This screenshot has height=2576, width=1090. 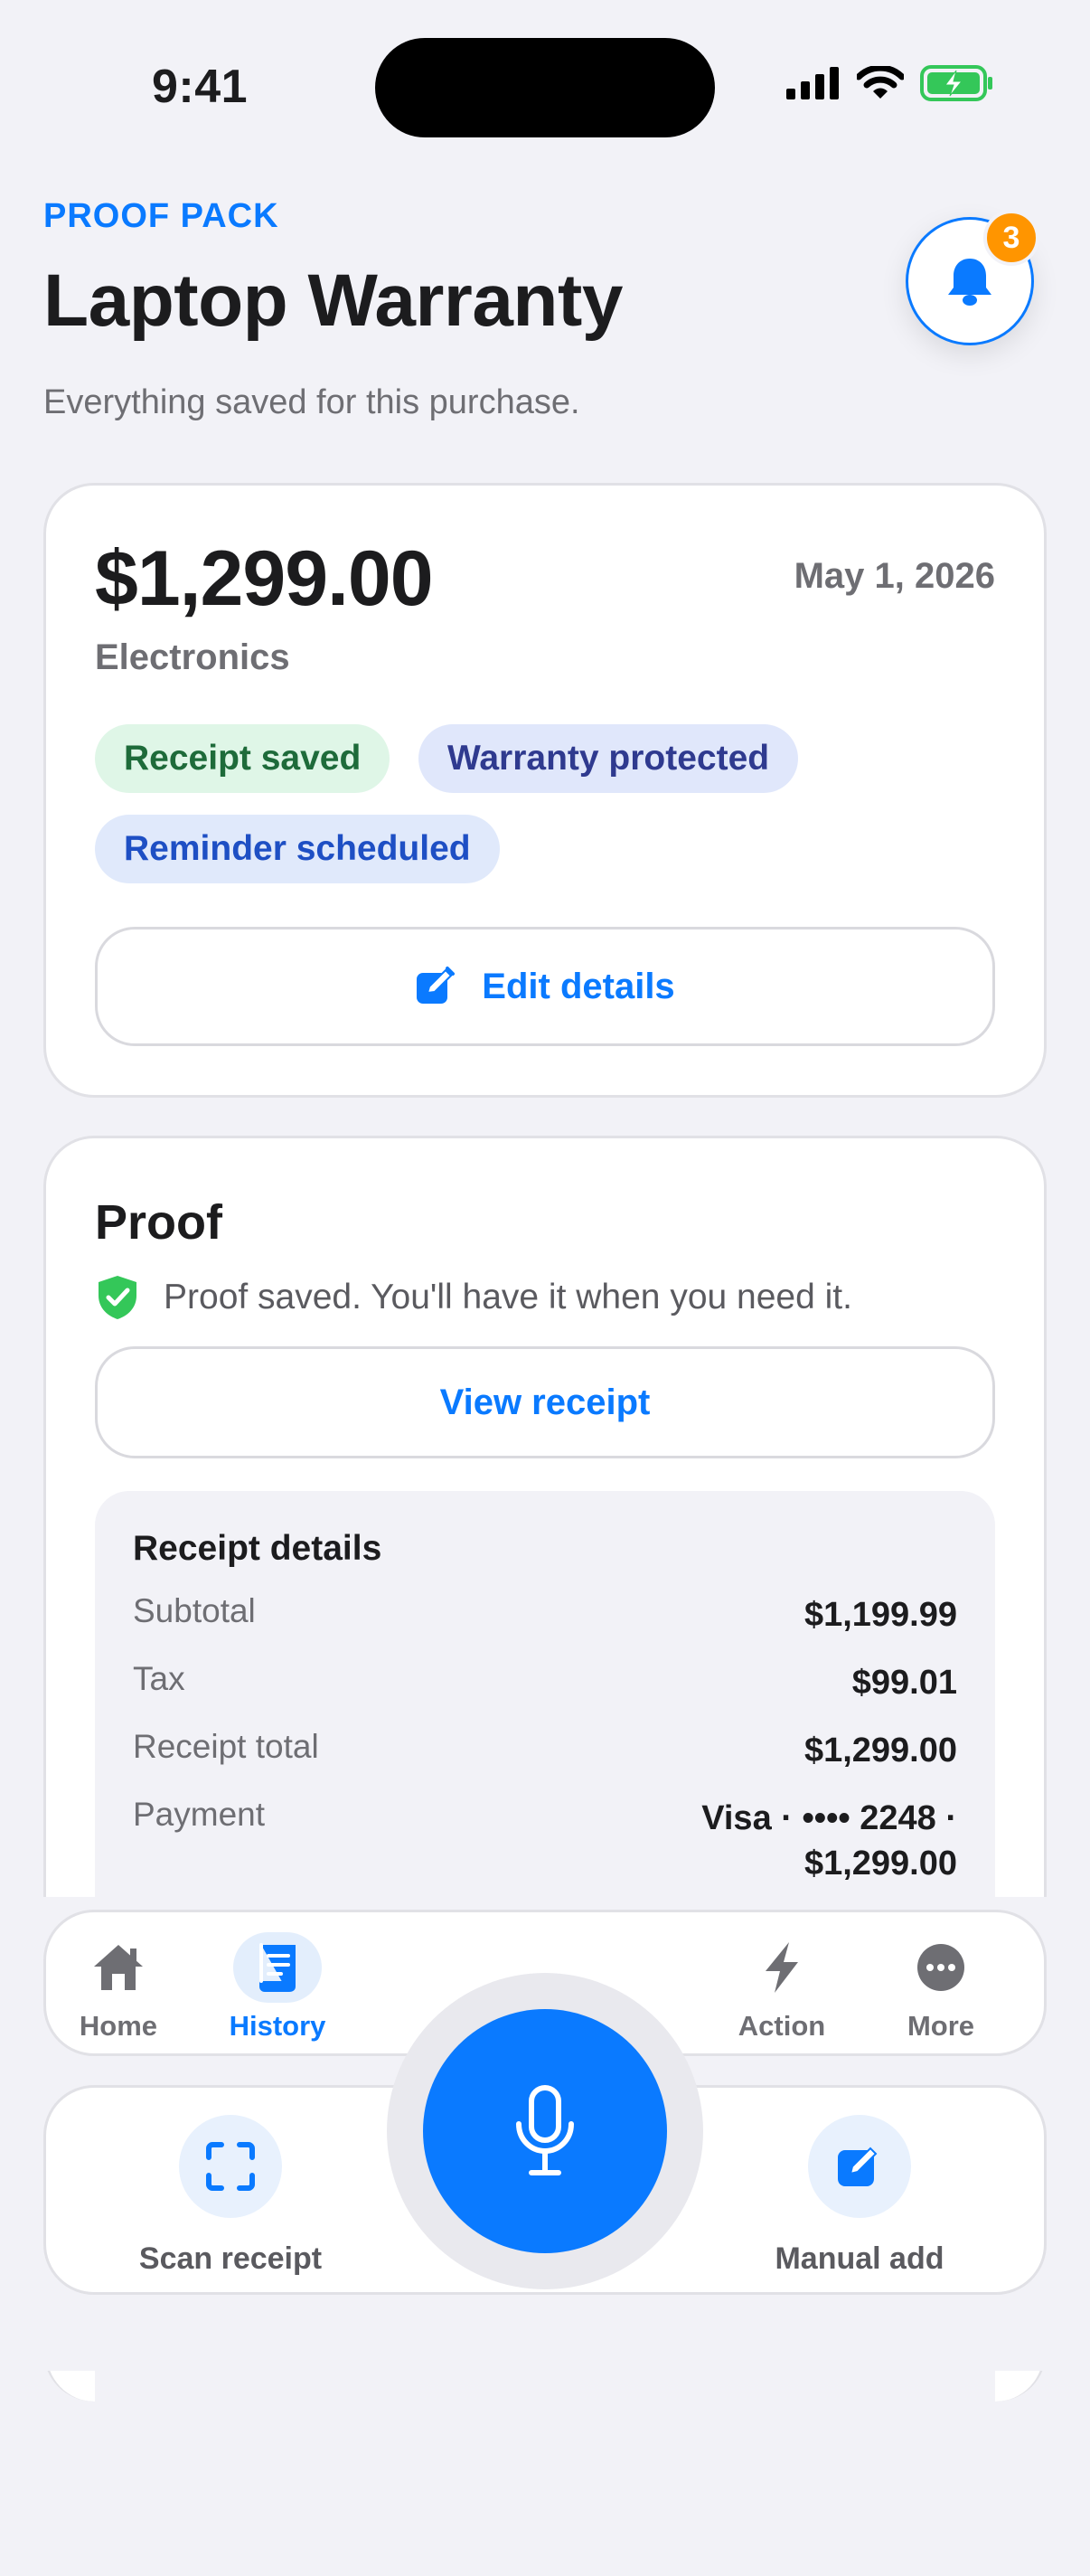 I want to click on manual-add-button: Manual add, so click(x=859, y=2196).